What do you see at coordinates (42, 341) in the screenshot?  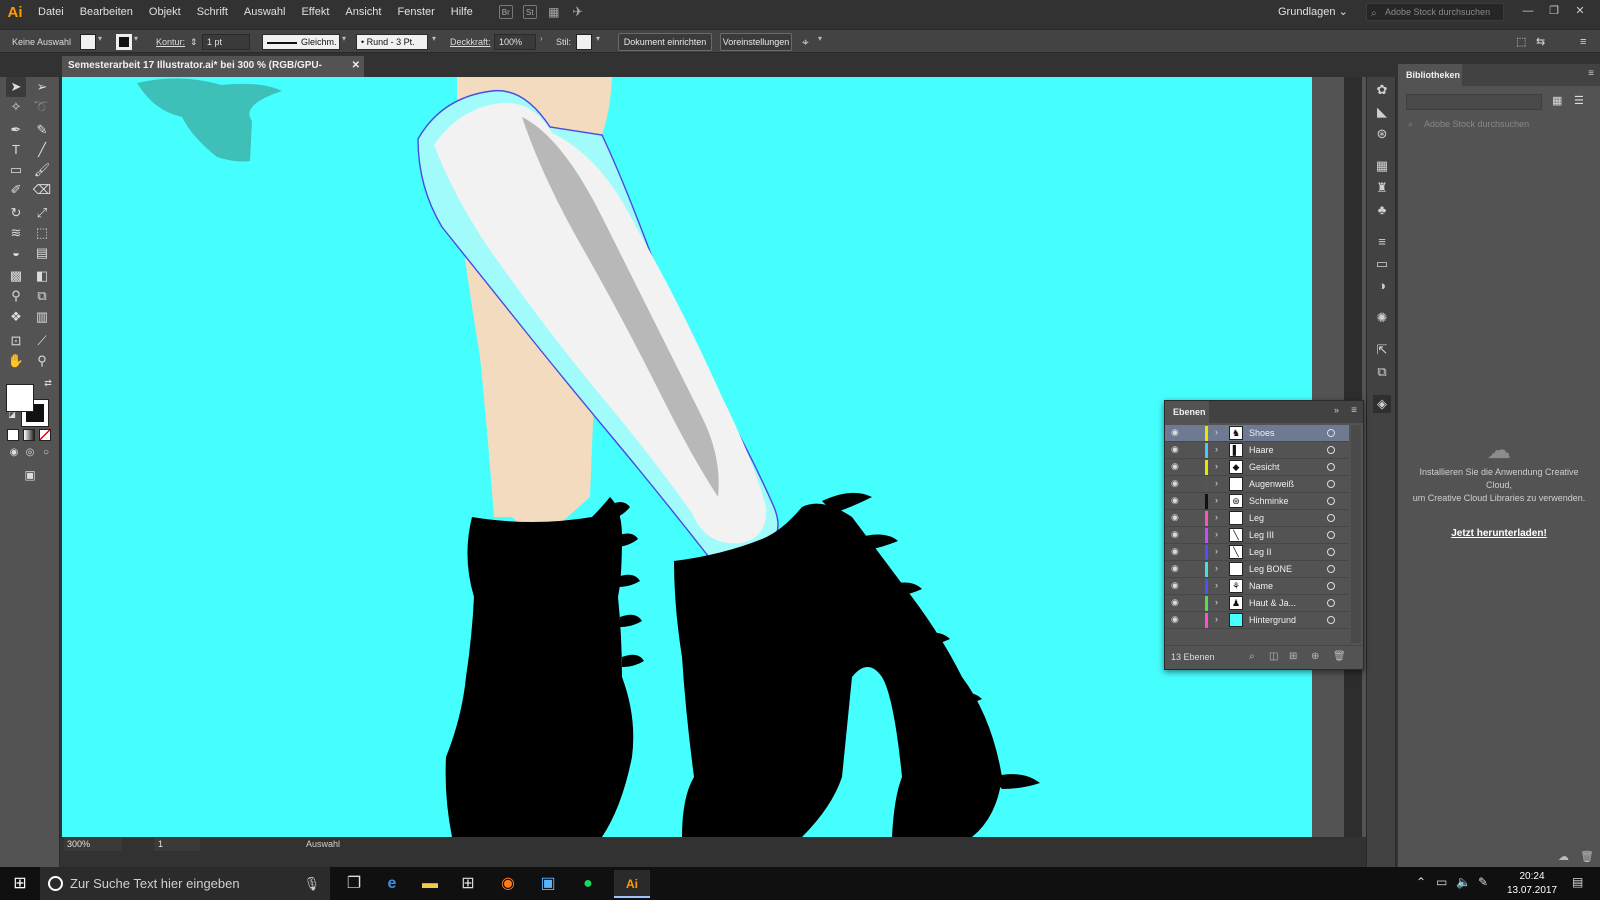 I see `slice-tool-icon: ⟋` at bounding box center [42, 341].